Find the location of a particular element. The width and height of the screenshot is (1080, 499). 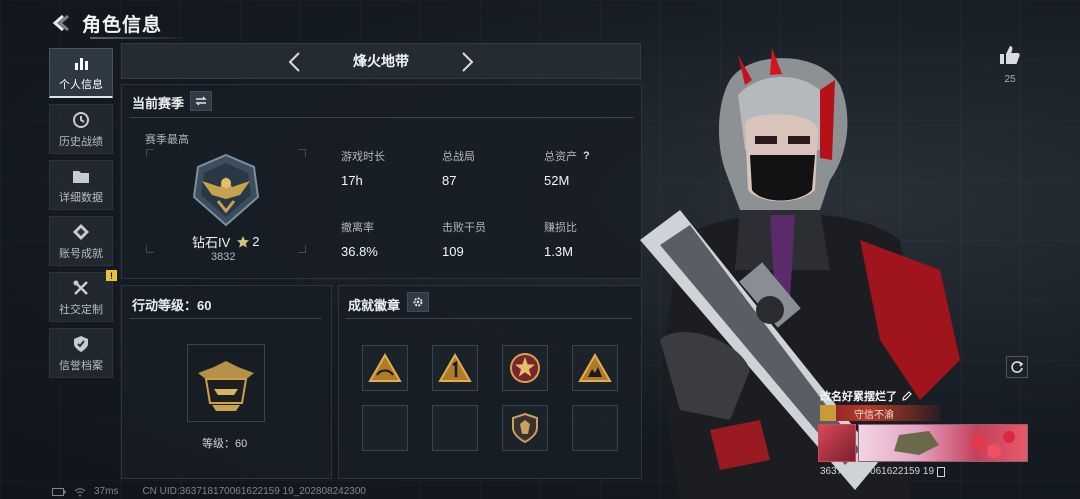

action-level-title: 行动等级：60 is located at coordinates (172, 305).